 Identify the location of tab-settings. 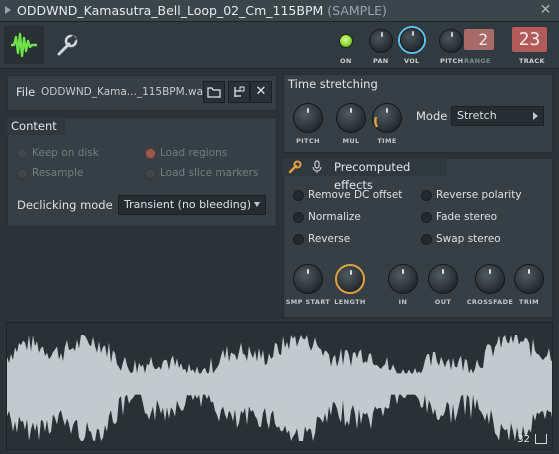
(67, 45).